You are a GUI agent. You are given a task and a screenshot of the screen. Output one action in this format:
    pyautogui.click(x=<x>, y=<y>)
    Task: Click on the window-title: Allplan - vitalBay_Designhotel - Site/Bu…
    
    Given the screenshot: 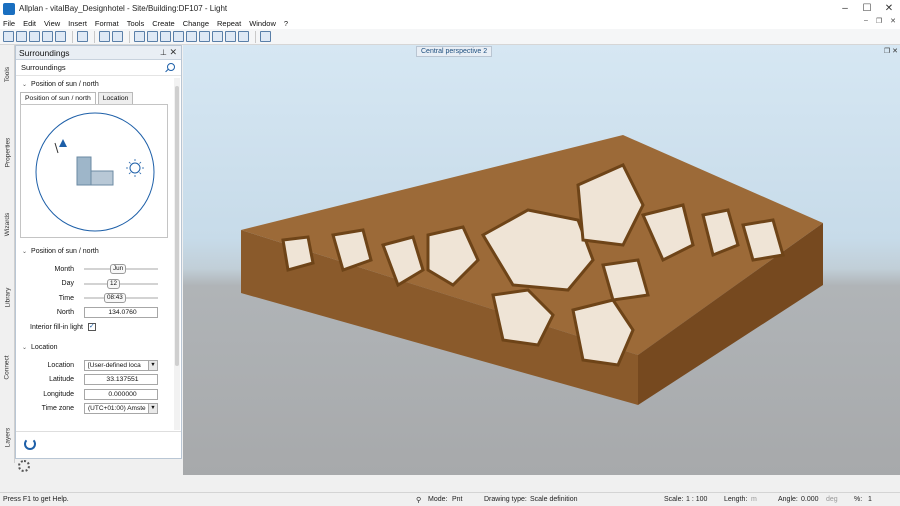 What is the action you would take?
    pyautogui.click(x=123, y=8)
    